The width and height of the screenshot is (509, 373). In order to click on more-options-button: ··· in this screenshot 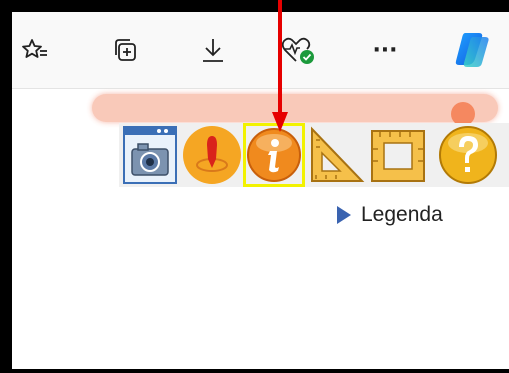, I will do `click(385, 50)`.